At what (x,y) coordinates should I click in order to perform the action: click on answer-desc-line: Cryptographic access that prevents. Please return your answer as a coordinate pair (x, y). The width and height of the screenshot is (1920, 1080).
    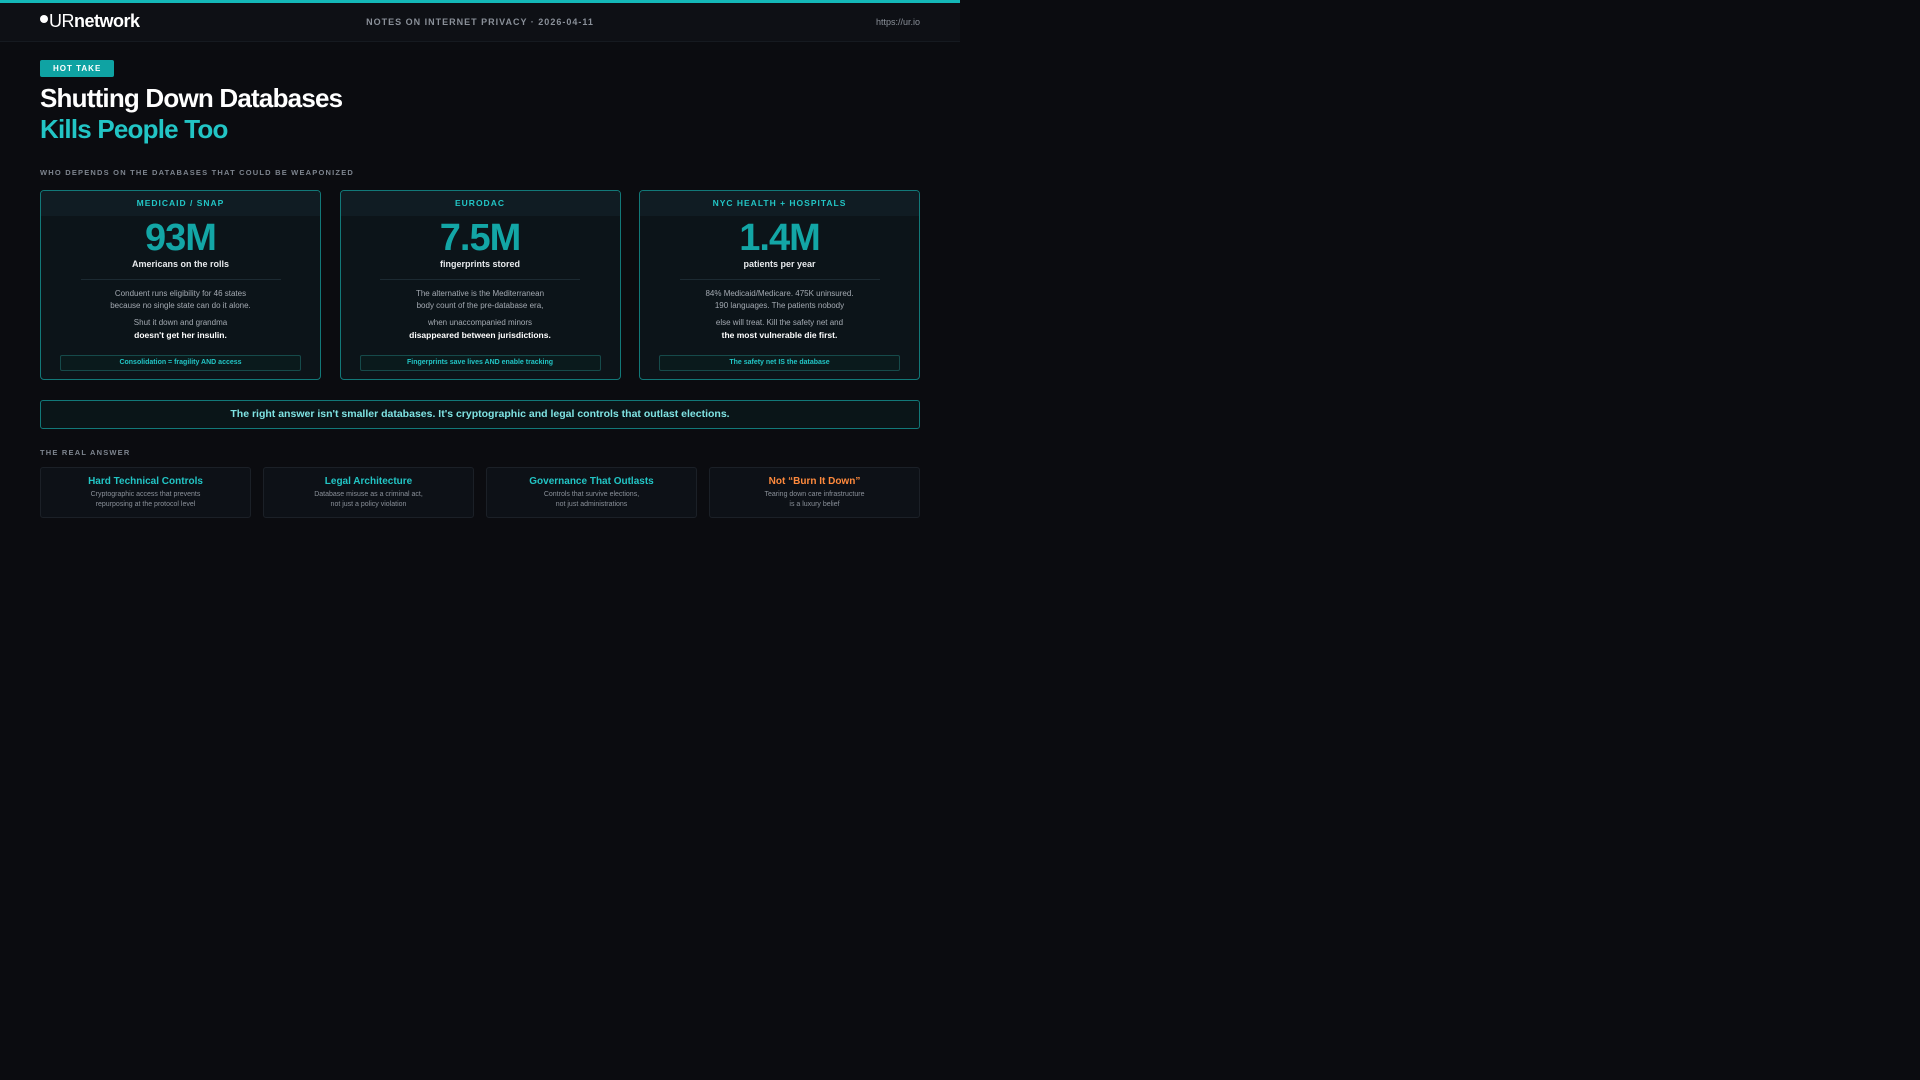
    Looking at the image, I should click on (145, 494).